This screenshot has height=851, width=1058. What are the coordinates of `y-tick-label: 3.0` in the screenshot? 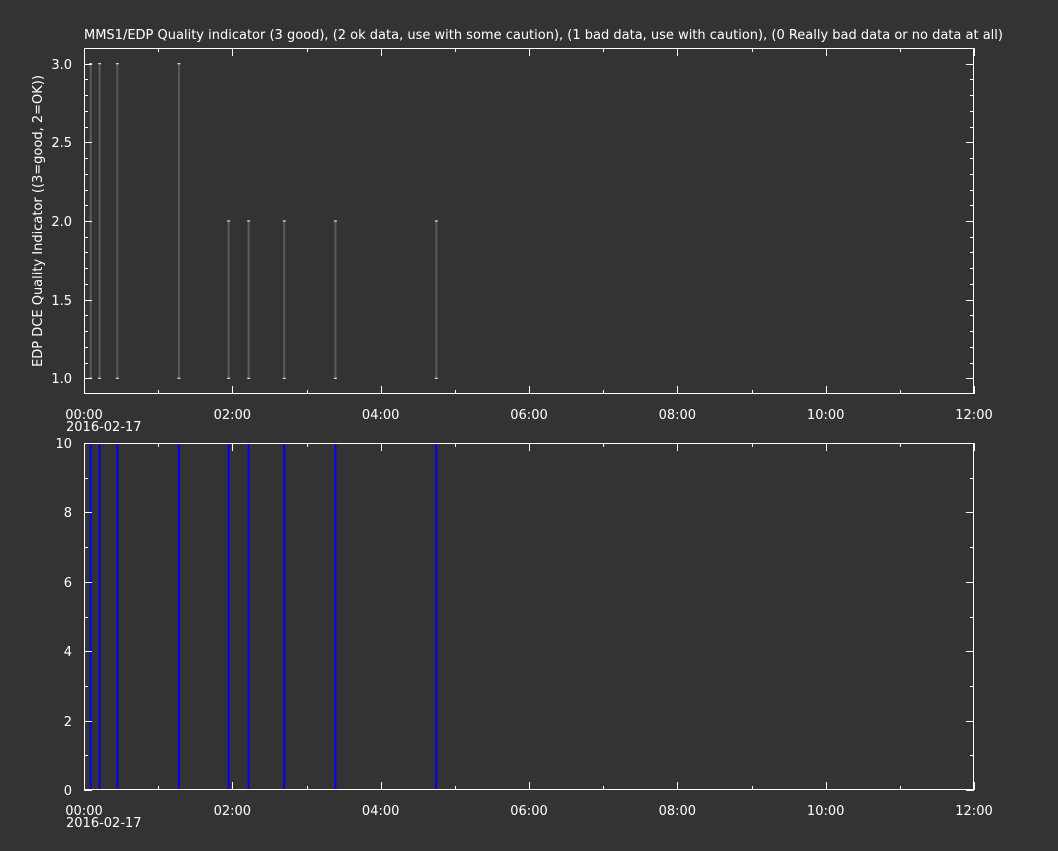 It's located at (61, 65).